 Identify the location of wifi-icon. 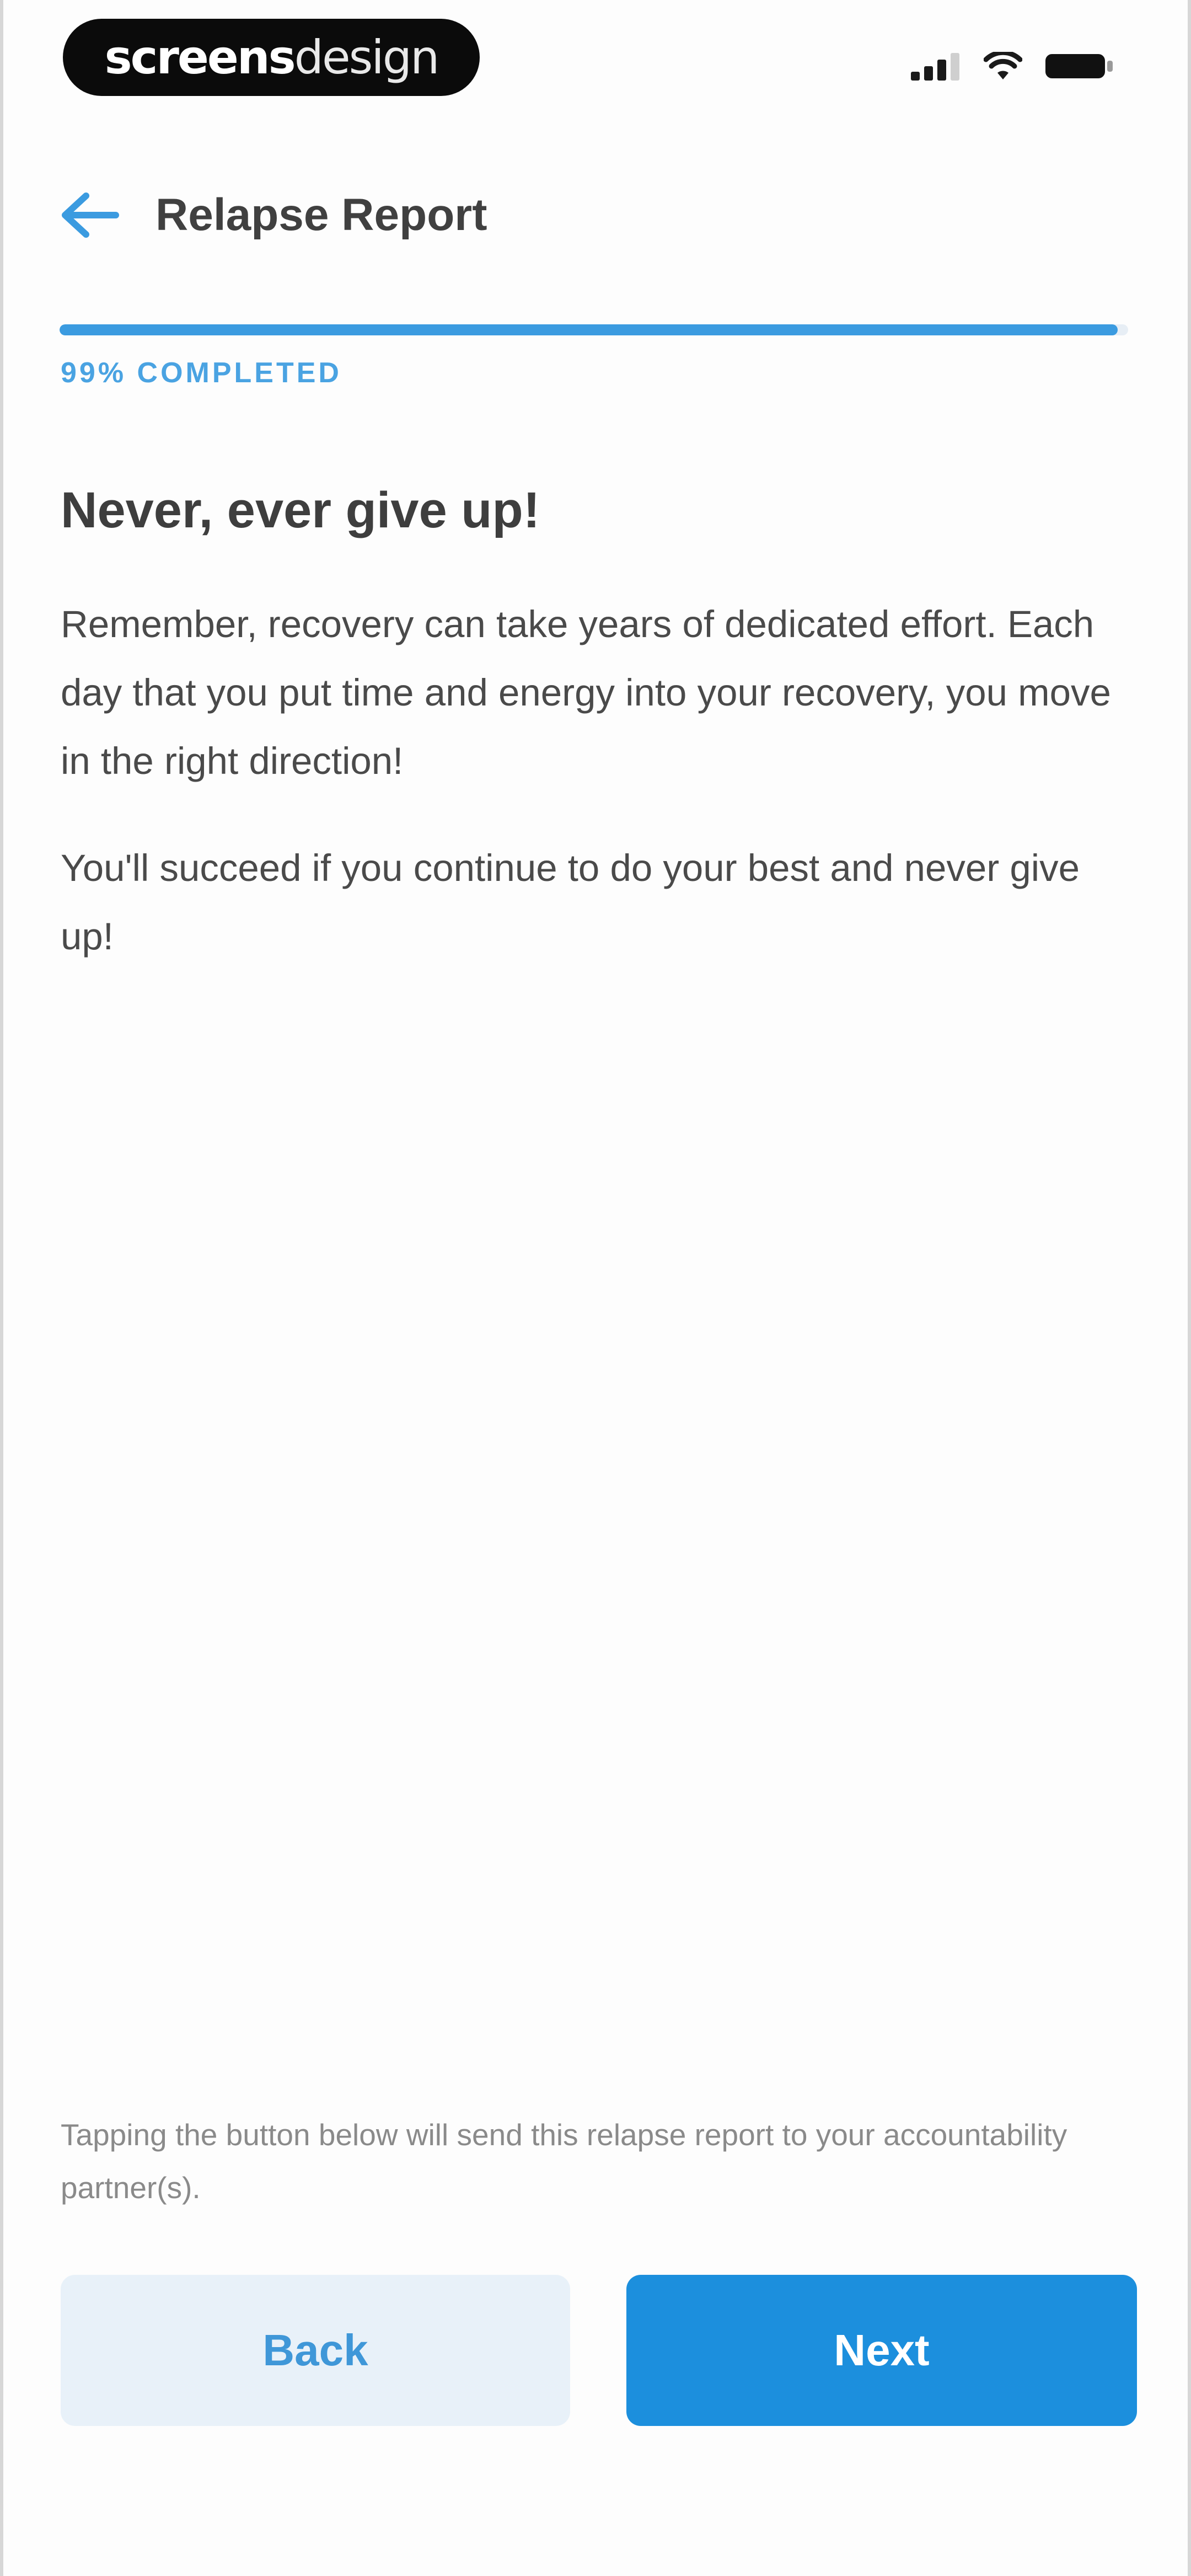
(1003, 65).